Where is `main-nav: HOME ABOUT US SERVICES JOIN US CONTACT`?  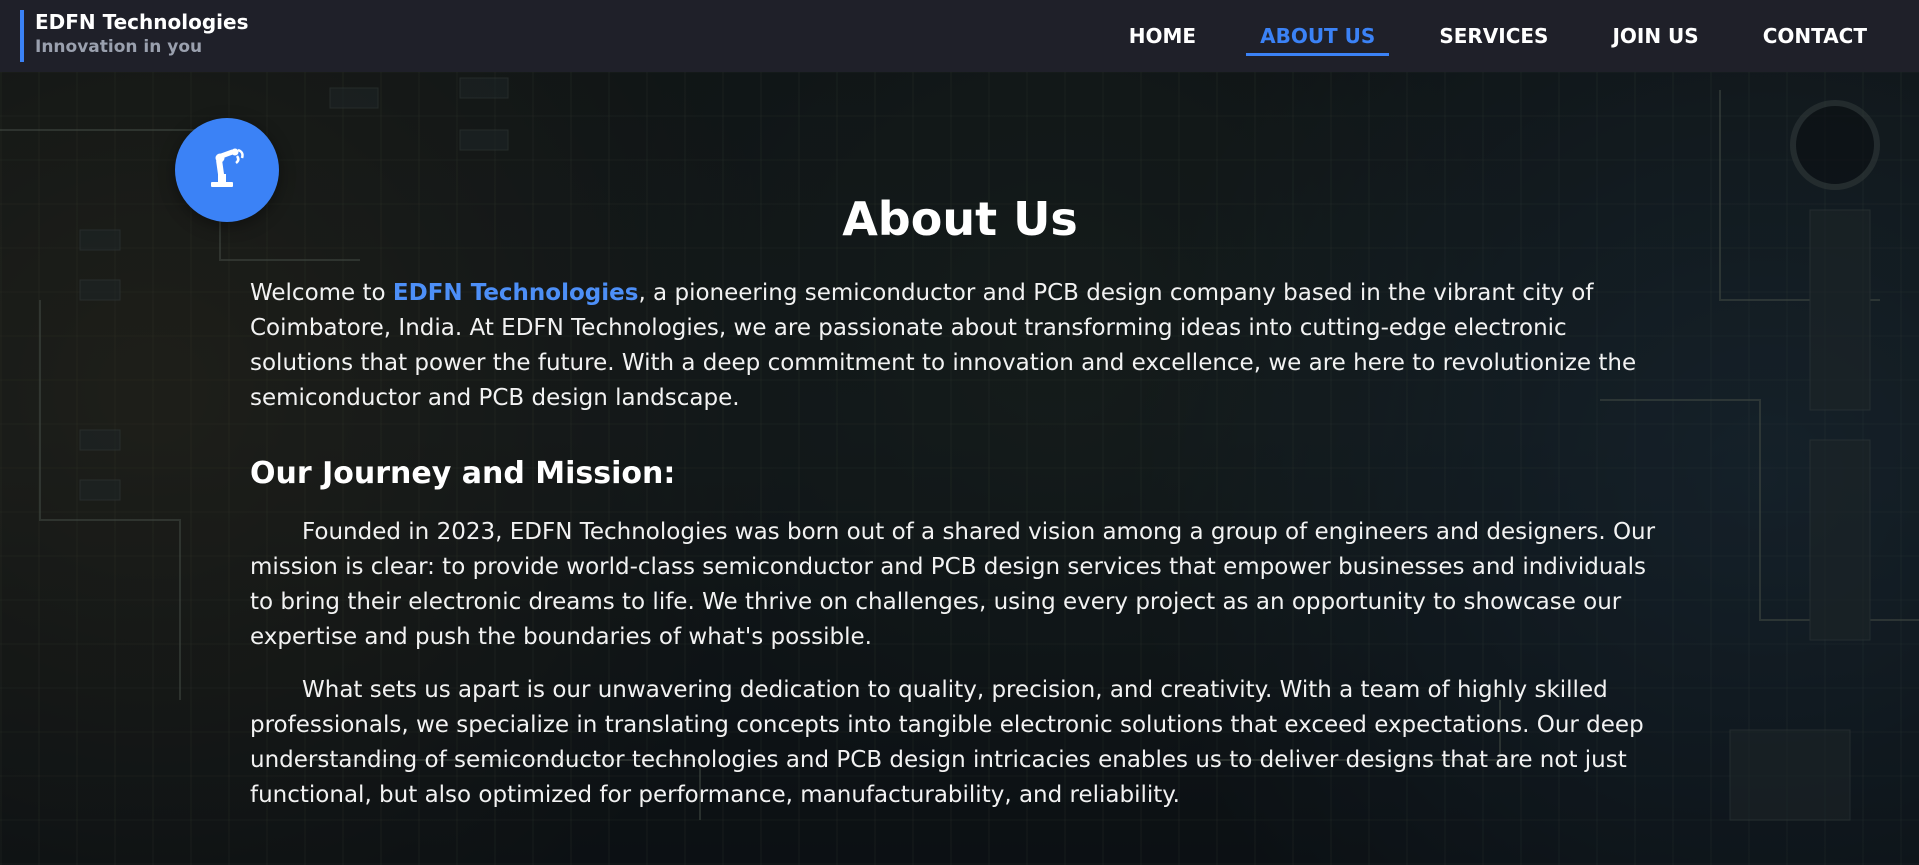
main-nav: HOME ABOUT US SERVICES JOIN US CONTACT is located at coordinates (1480, 36).